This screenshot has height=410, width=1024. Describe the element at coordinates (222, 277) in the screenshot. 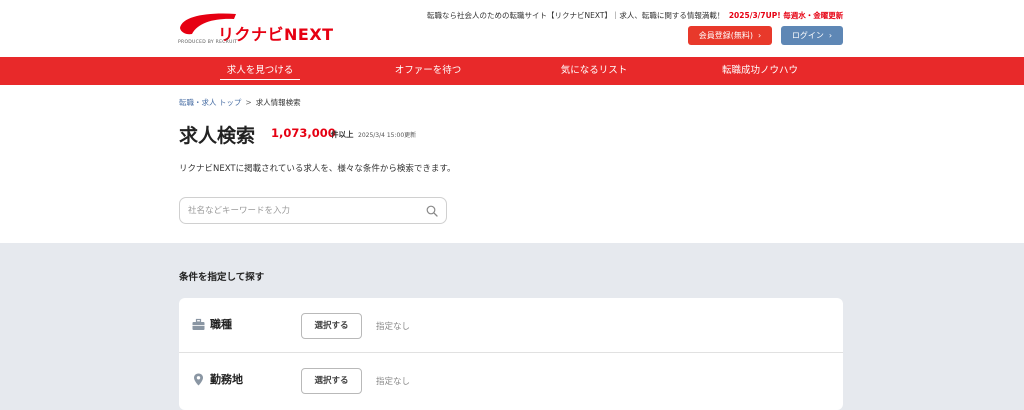

I see `conditions-title: 条件を指定して探す` at that location.